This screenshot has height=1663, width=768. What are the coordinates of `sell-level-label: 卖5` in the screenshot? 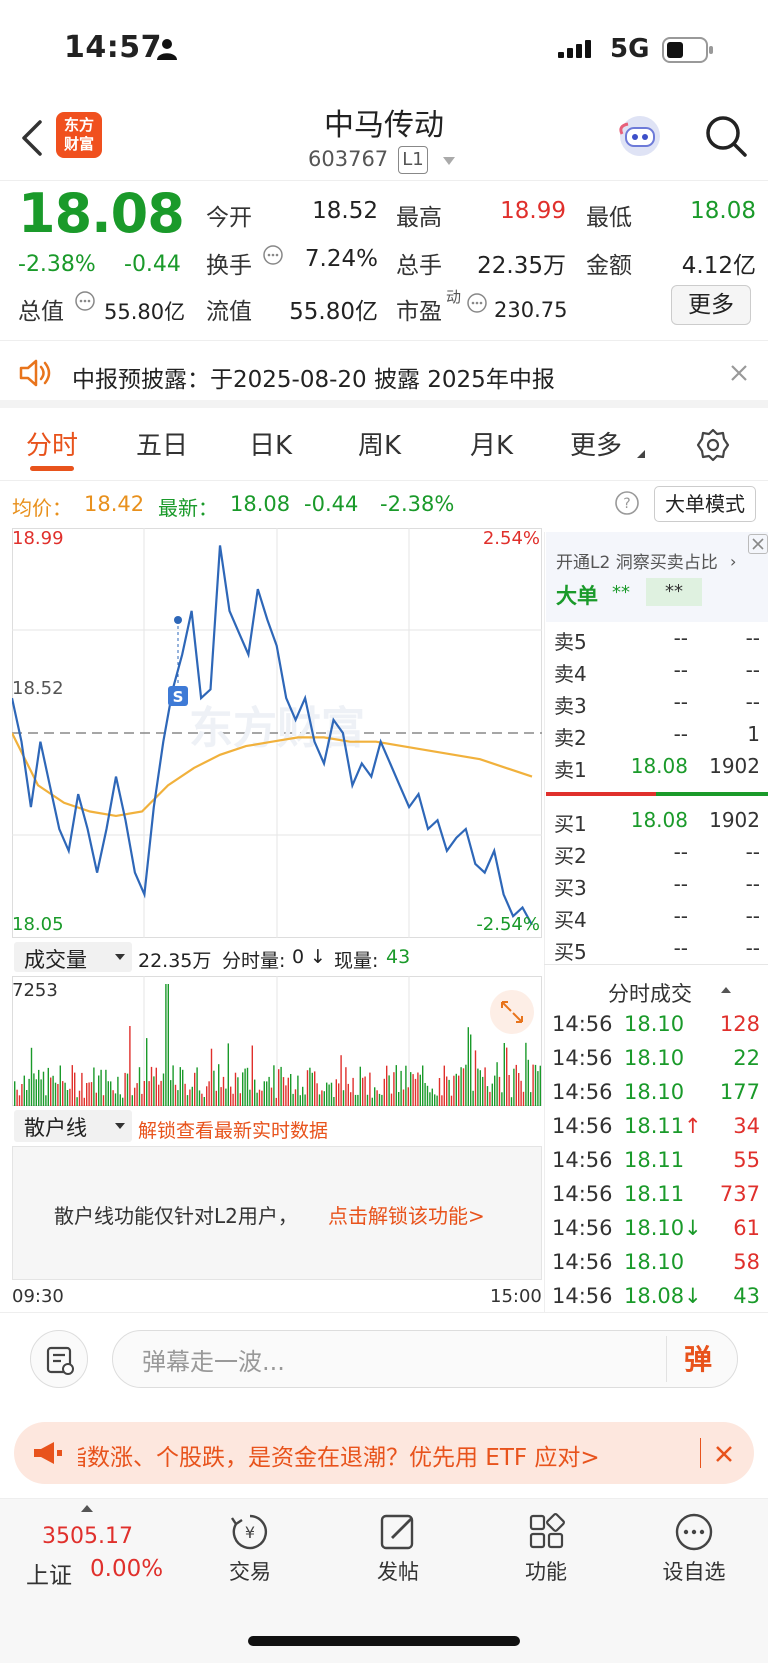 It's located at (570, 642).